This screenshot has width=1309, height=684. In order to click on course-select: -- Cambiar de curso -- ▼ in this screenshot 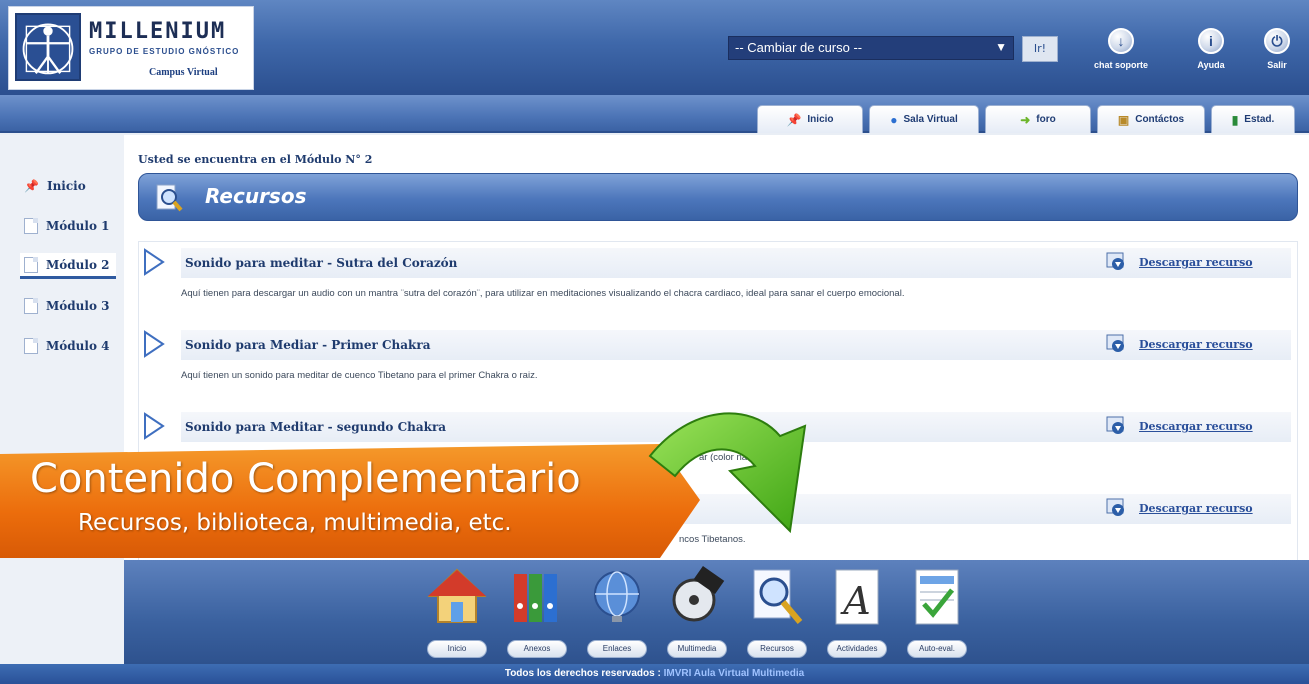, I will do `click(871, 48)`.